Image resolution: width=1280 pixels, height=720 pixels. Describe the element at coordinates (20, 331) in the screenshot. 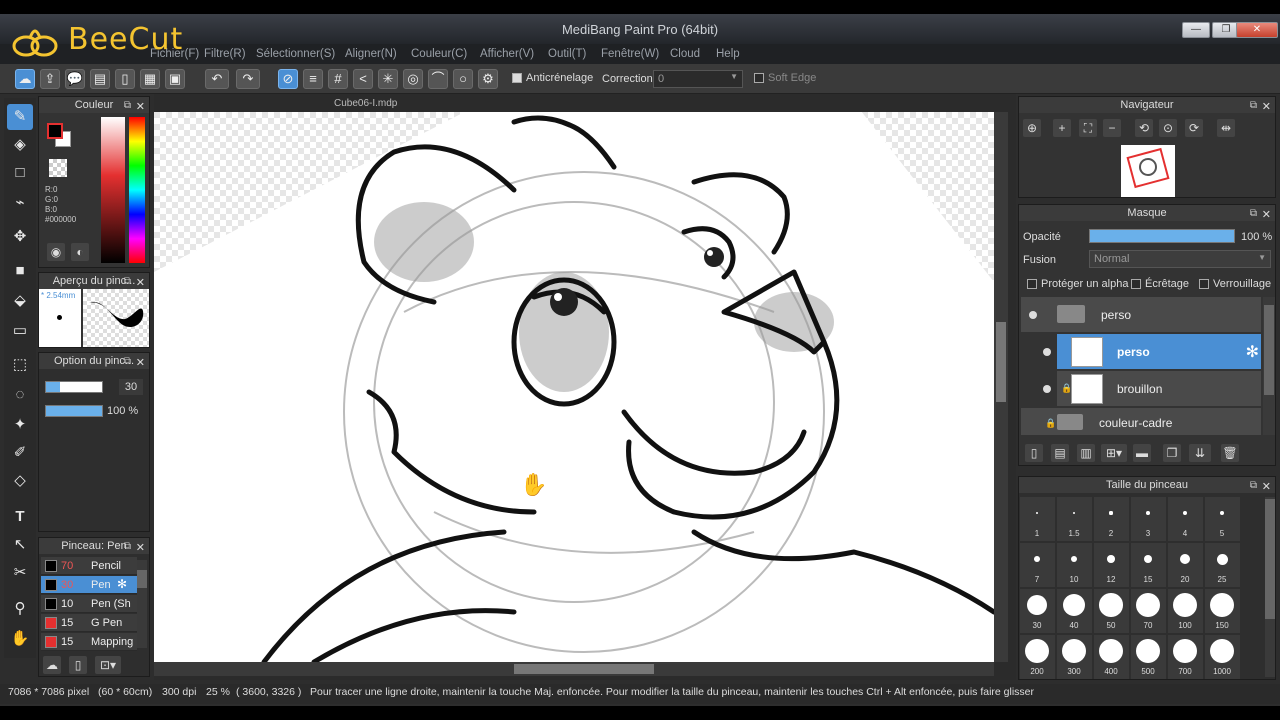

I see `gradient-tool-icon: ▭` at that location.